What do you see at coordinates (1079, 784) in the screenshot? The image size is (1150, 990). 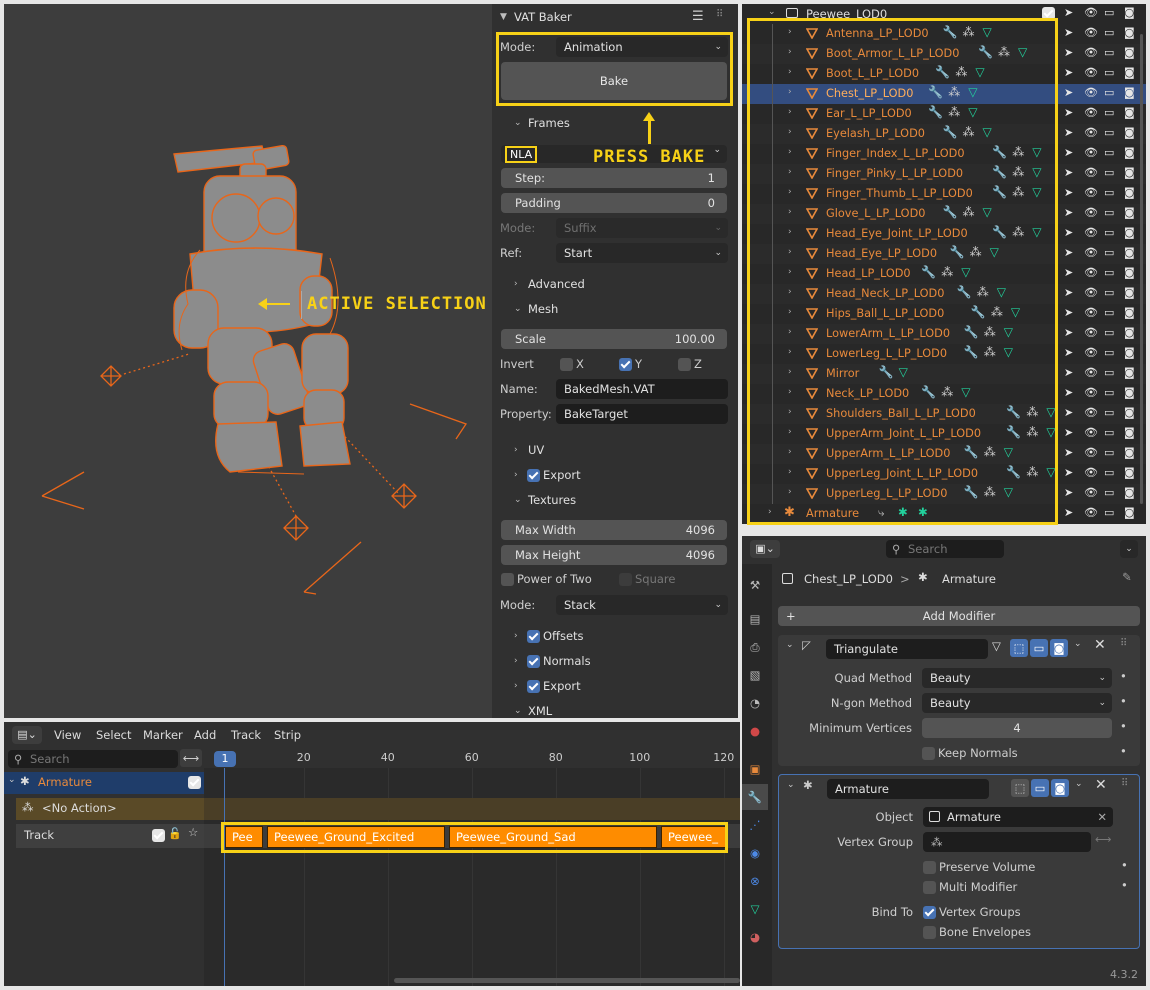 I see `chevron-down-icon: ⌄` at bounding box center [1079, 784].